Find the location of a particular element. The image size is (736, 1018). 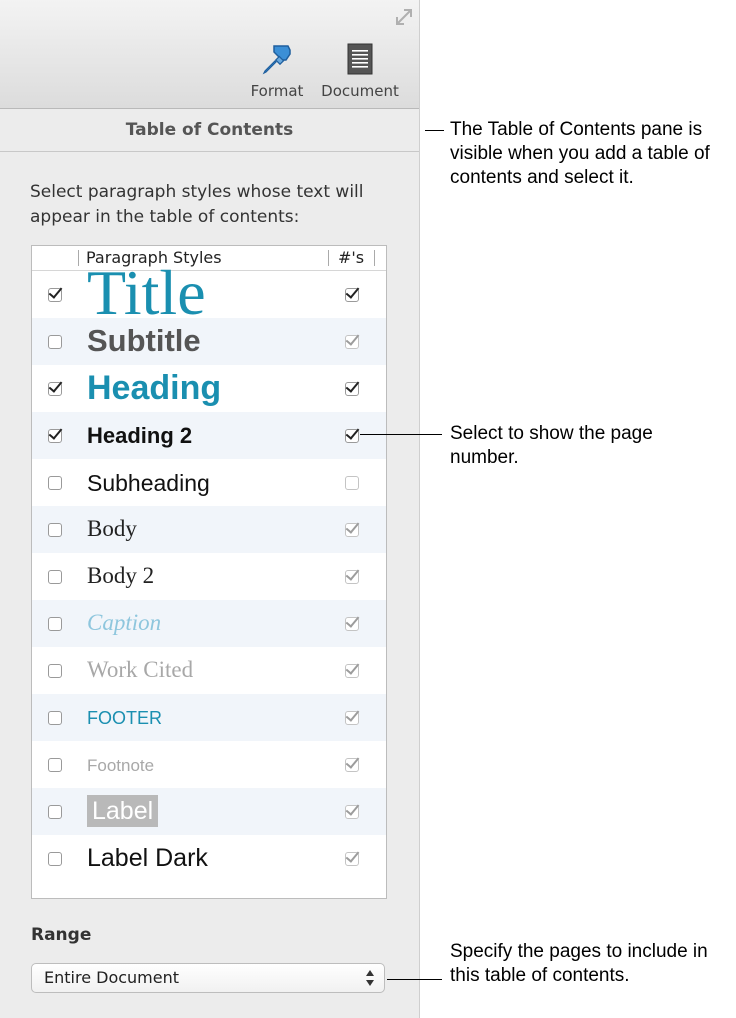

range-select: Entire Document is located at coordinates (208, 978).